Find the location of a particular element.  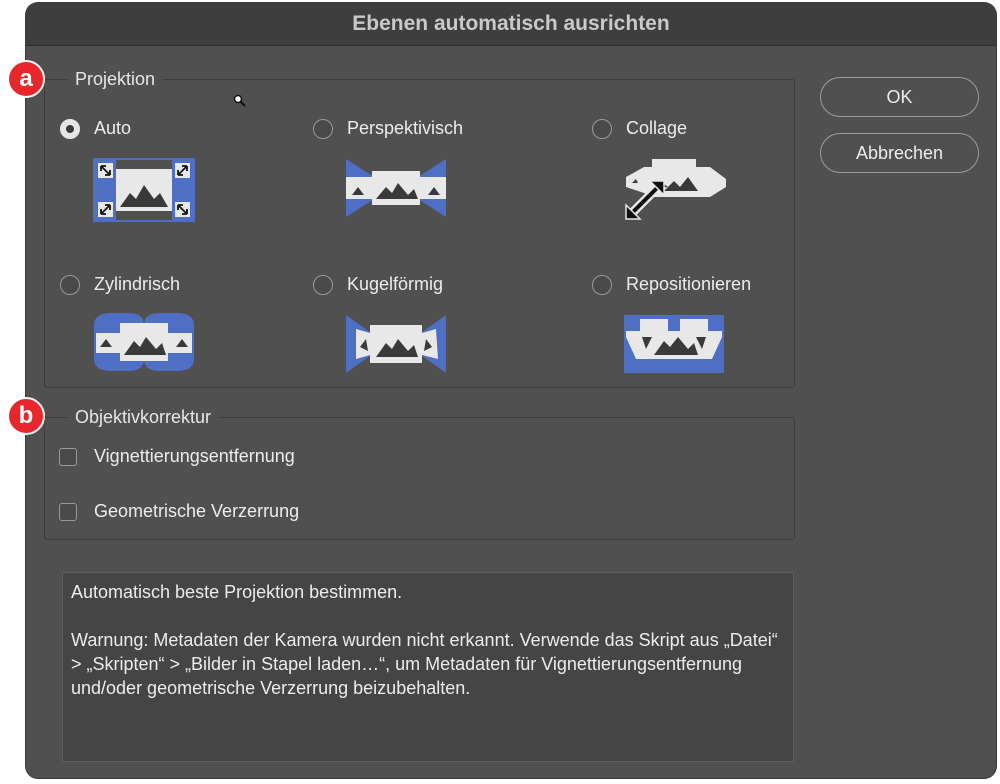

radio-cylindrical: Zylindrisch is located at coordinates (120, 284).